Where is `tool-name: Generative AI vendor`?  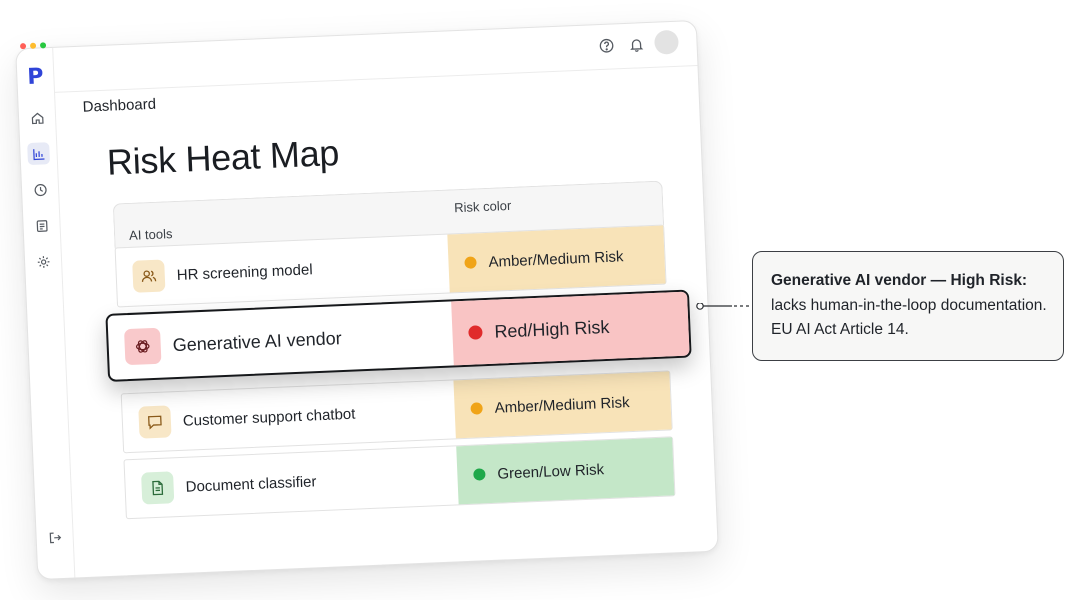
tool-name: Generative AI vendor is located at coordinates (257, 341).